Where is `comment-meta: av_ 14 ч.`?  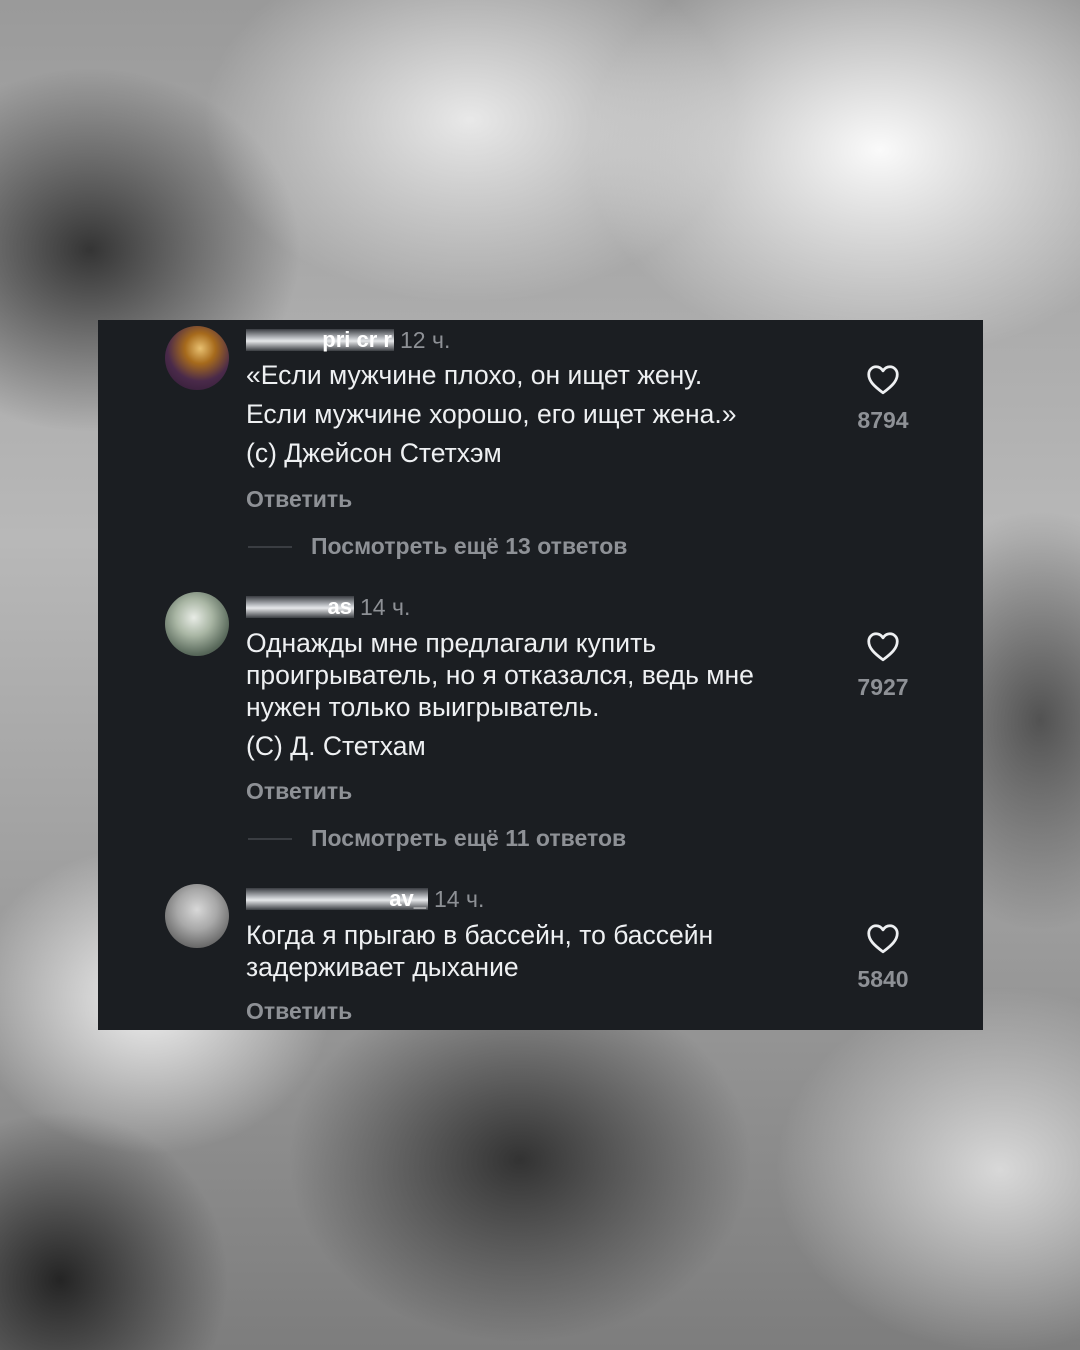
comment-meta: av_ 14 ч. is located at coordinates (365, 899).